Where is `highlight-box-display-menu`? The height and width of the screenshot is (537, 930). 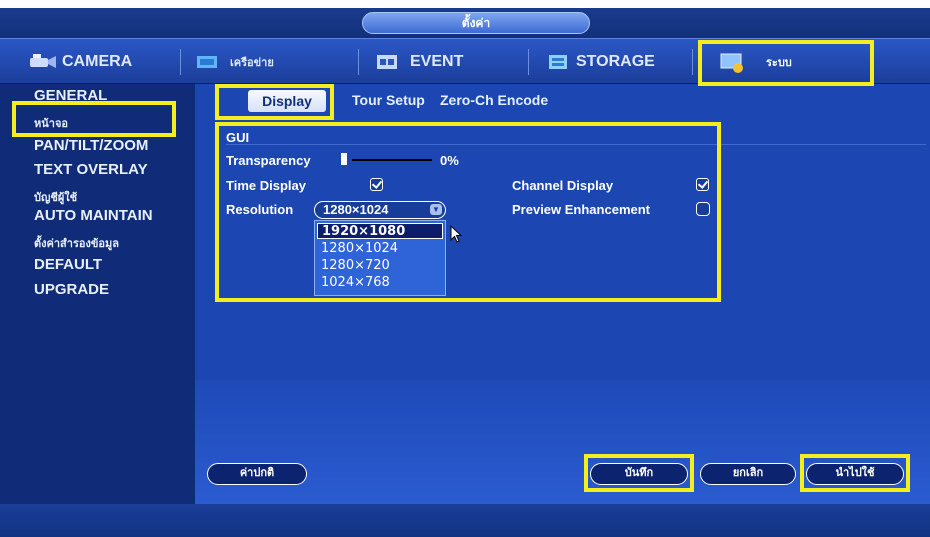
highlight-box-display-menu is located at coordinates (94, 119).